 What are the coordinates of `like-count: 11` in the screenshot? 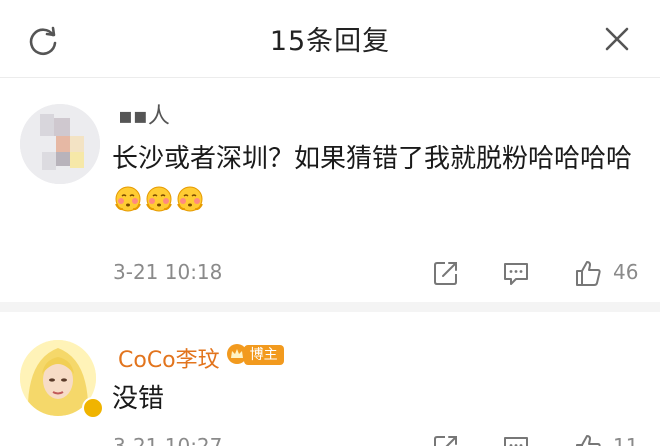 It's located at (626, 440).